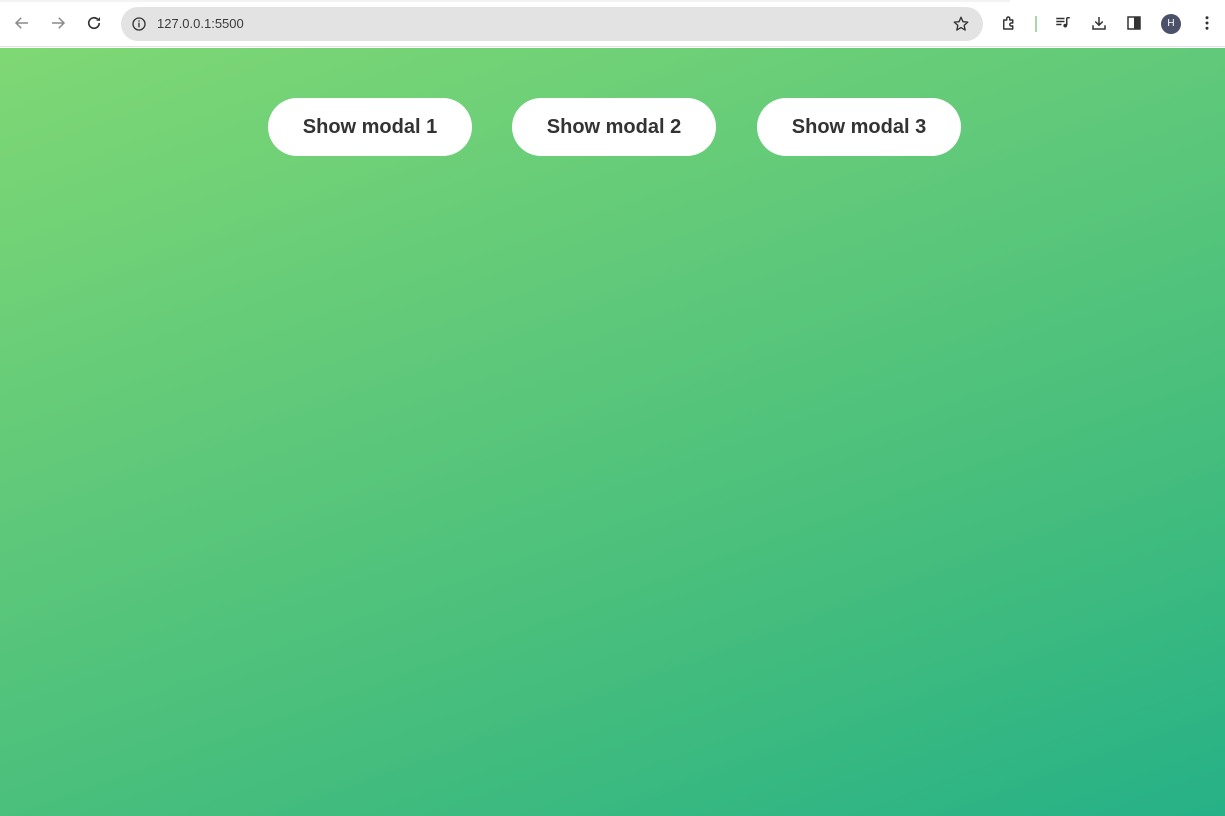 This screenshot has height=816, width=1225. What do you see at coordinates (139, 24) in the screenshot?
I see `info-icon` at bounding box center [139, 24].